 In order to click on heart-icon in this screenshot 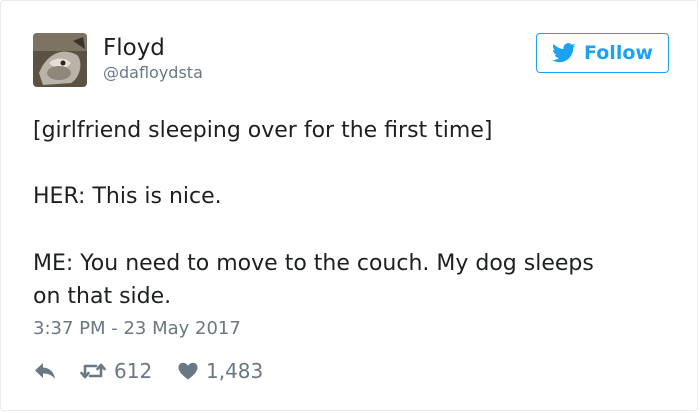, I will do `click(188, 371)`.